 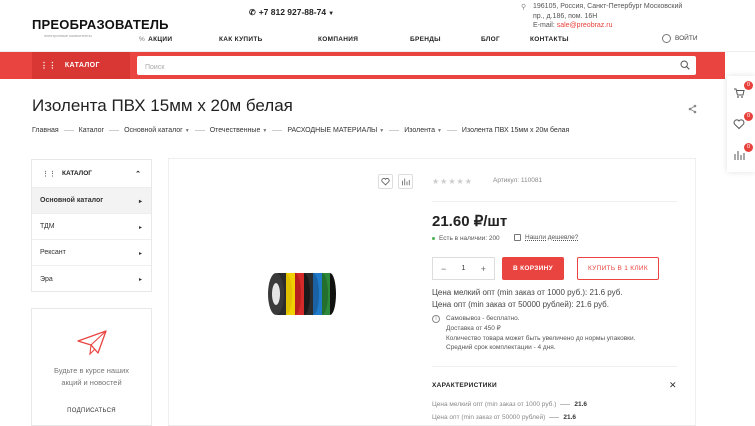 I want to click on menu-item-brands: БРЕНДЫ, so click(x=445, y=39).